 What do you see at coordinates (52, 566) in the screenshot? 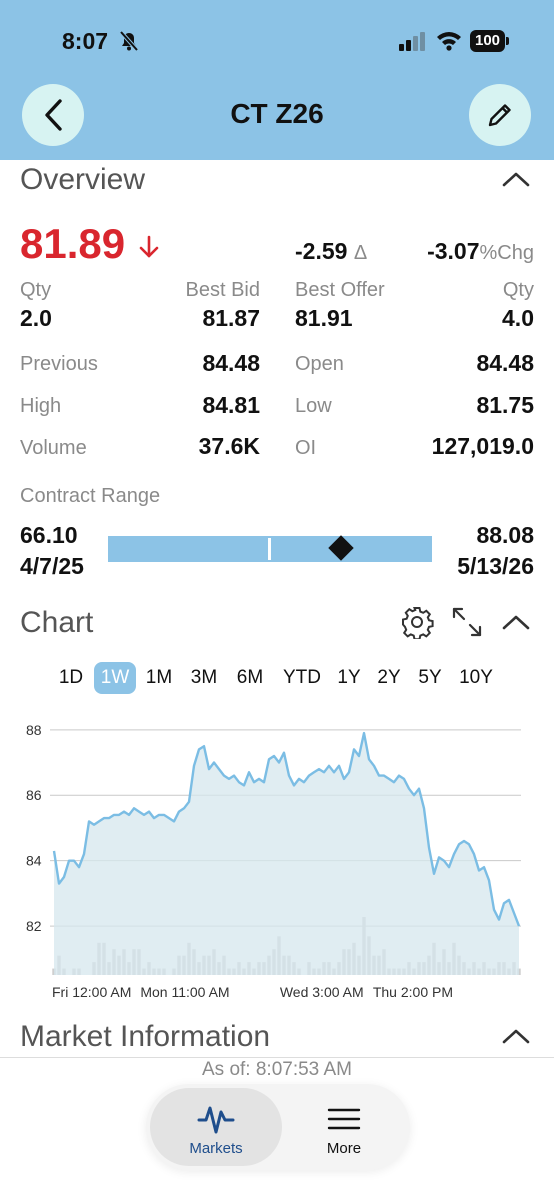
I see `range-low-date: 4/7/25` at bounding box center [52, 566].